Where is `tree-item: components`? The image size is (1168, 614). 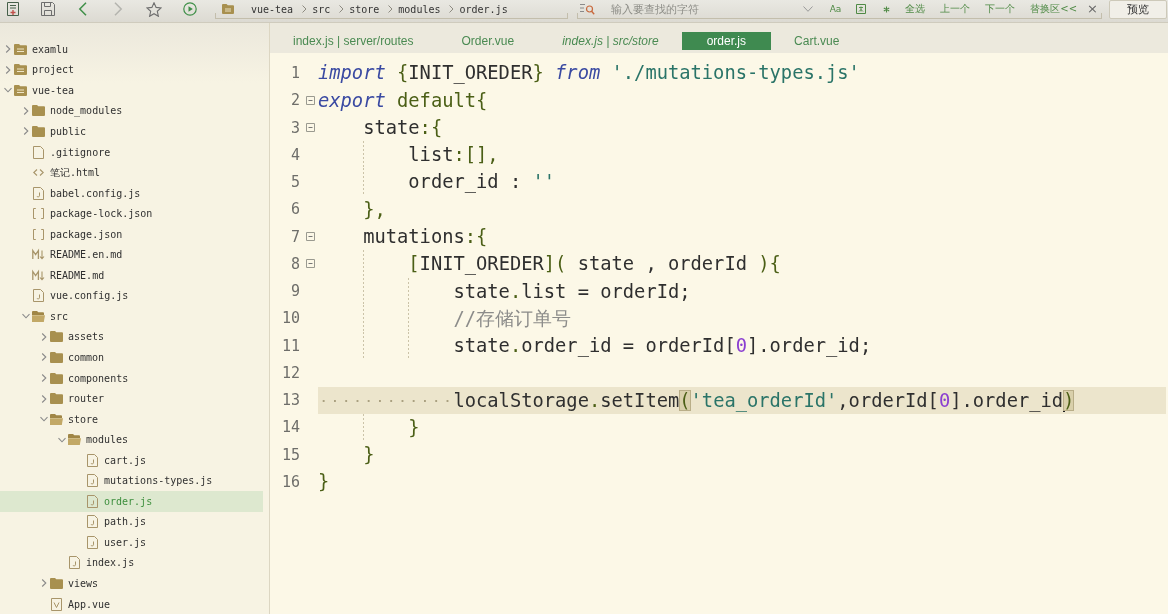 tree-item: components is located at coordinates (84, 378).